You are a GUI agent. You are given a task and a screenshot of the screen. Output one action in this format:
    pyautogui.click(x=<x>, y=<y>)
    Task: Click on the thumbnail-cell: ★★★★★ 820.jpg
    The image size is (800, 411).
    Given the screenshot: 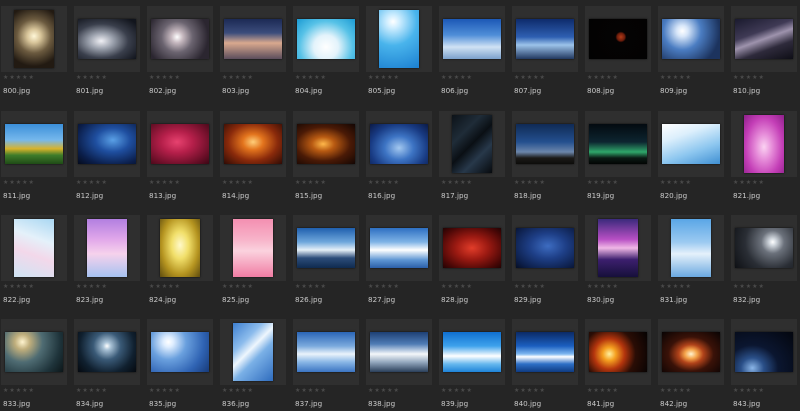 What is the action you would take?
    pyautogui.click(x=691, y=157)
    